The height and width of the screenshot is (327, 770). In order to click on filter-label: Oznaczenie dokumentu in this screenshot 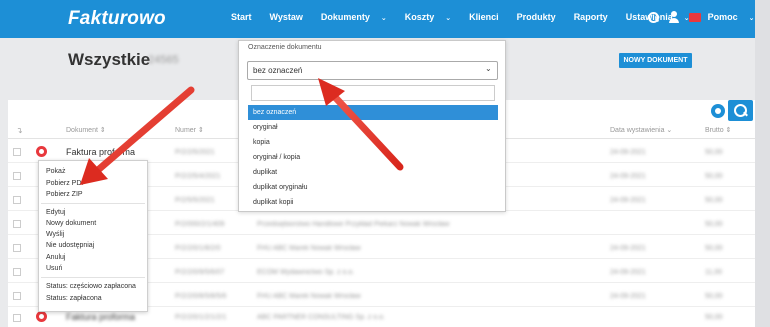, I will do `click(285, 47)`.